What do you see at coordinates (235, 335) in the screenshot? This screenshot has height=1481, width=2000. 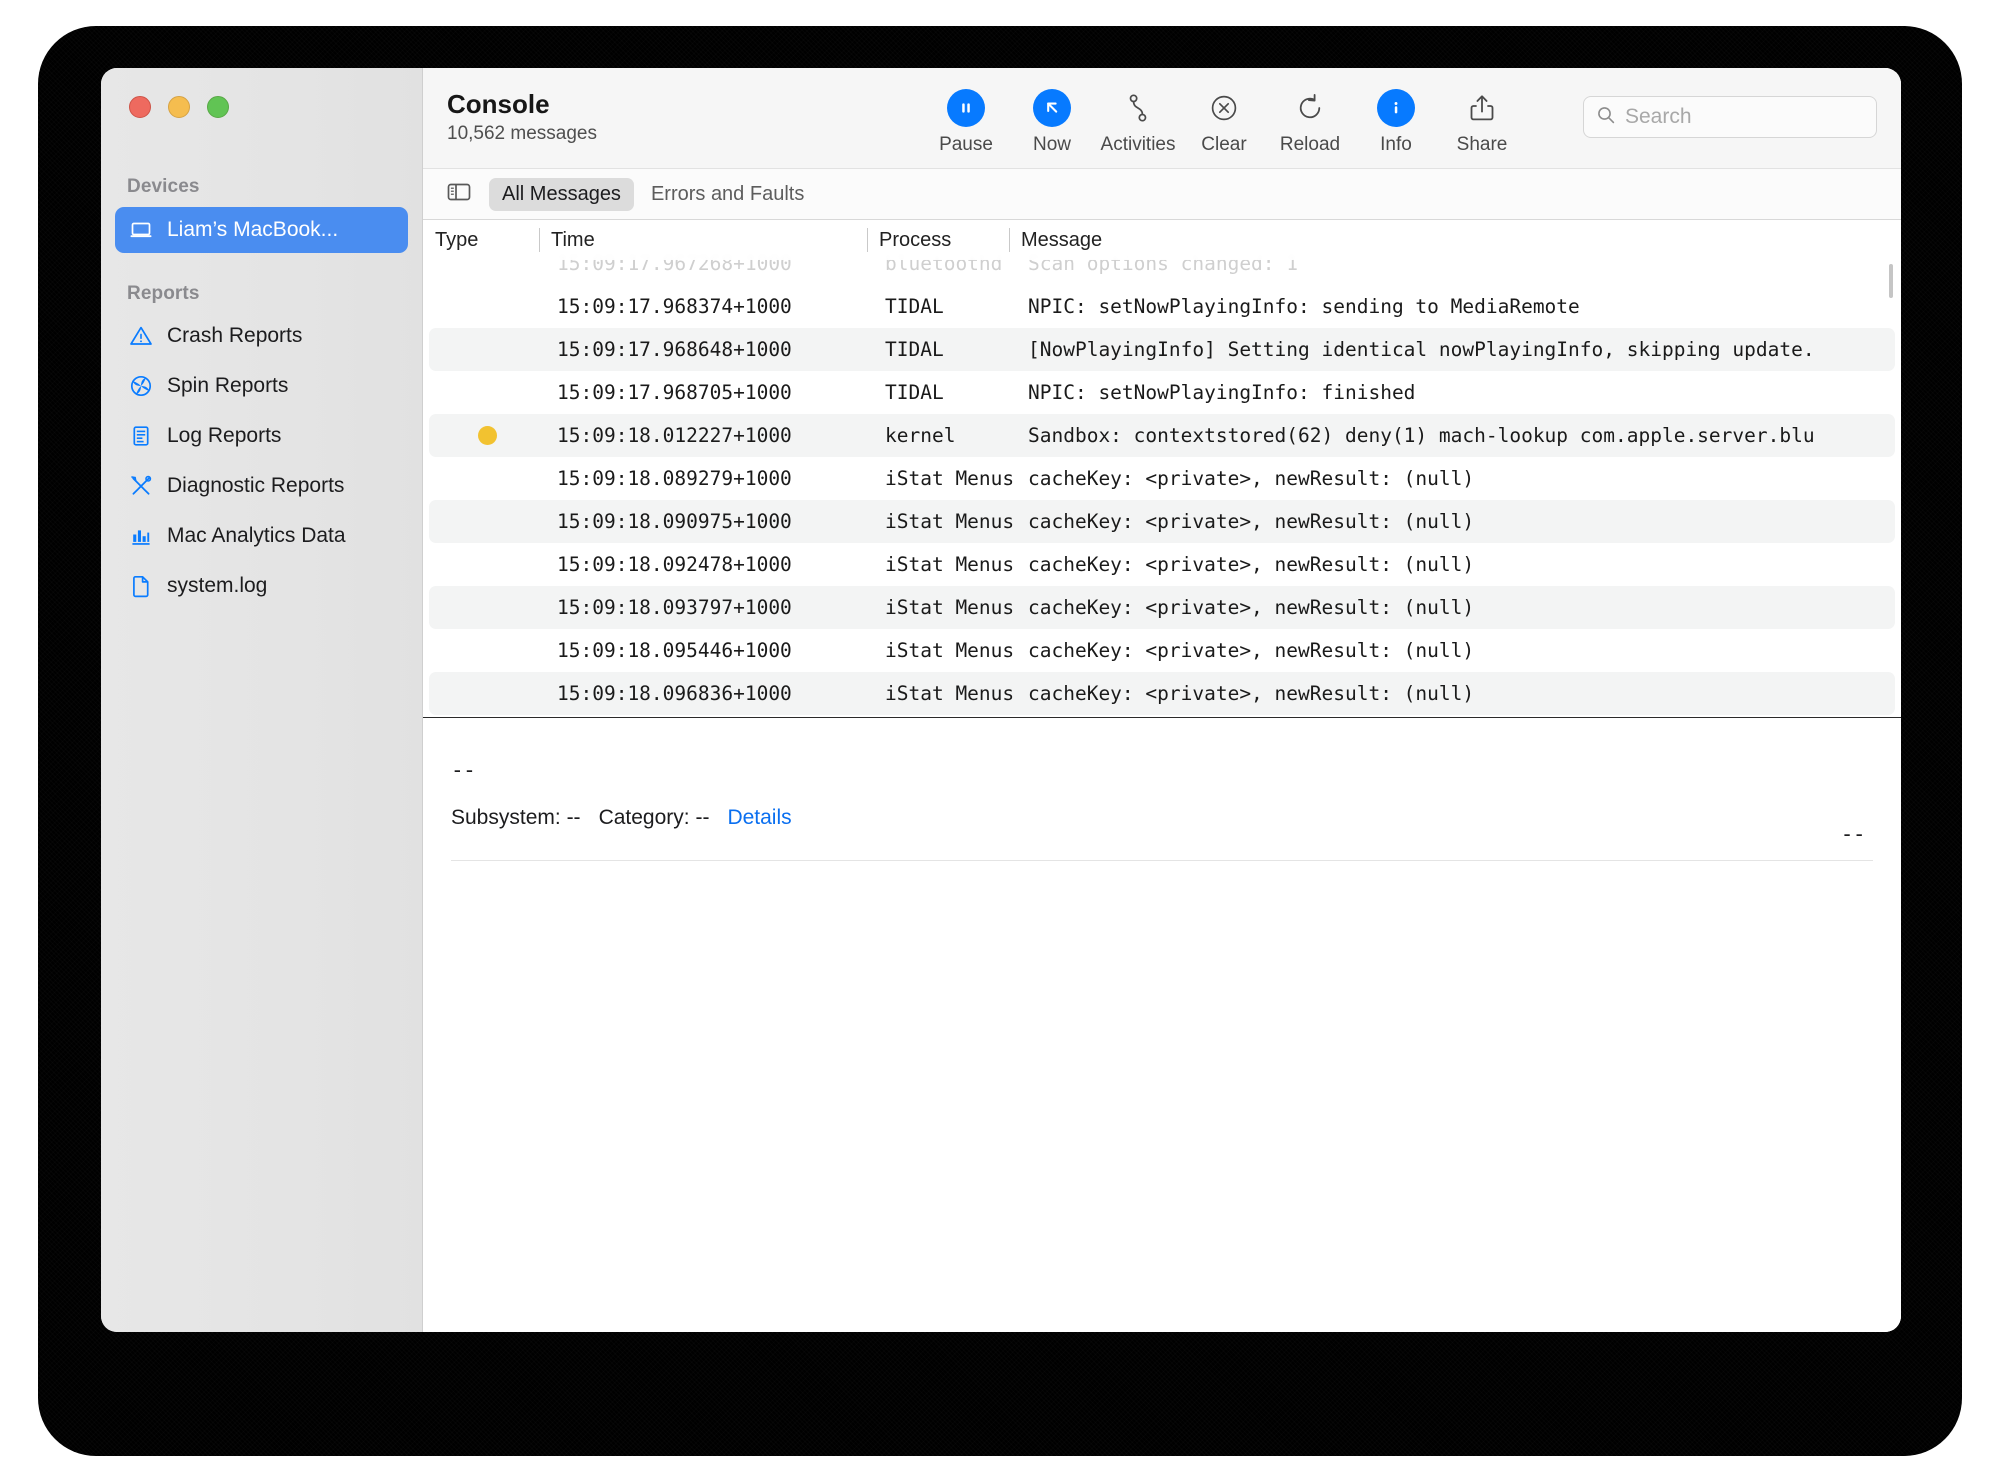 I see `sidebar-item-label: Crash Reports` at bounding box center [235, 335].